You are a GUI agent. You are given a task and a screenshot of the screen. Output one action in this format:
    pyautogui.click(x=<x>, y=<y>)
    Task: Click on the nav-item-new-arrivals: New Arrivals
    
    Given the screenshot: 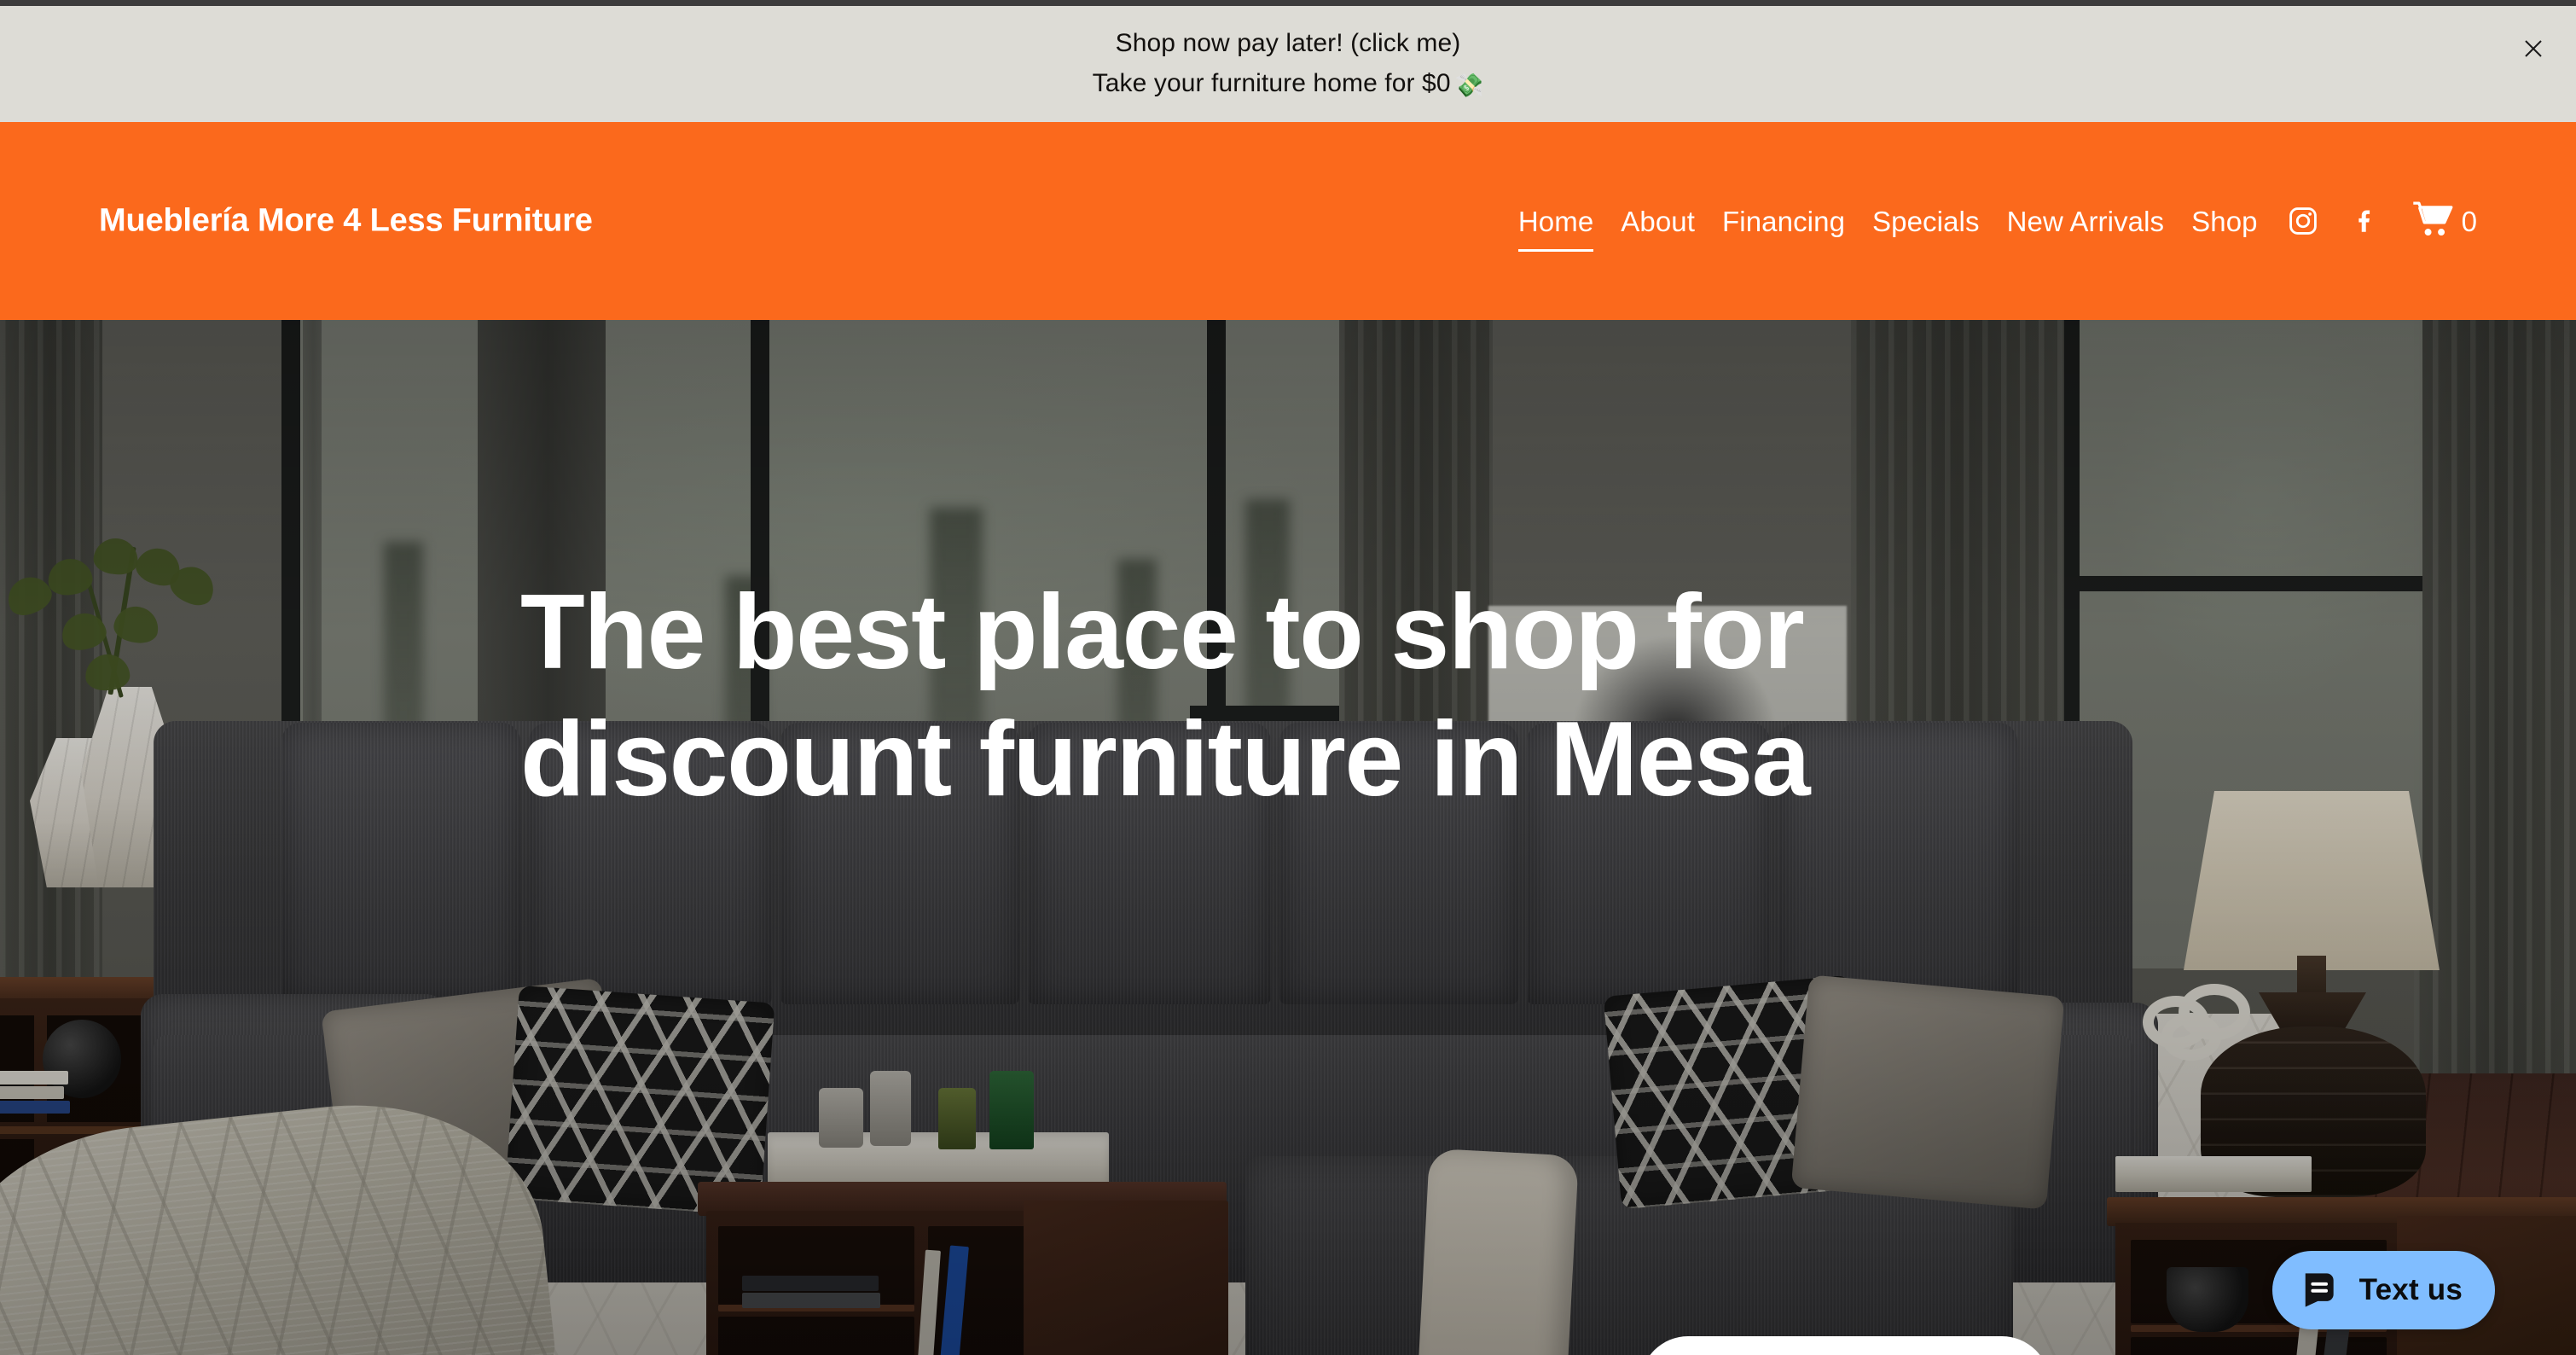 What is the action you would take?
    pyautogui.click(x=2086, y=221)
    